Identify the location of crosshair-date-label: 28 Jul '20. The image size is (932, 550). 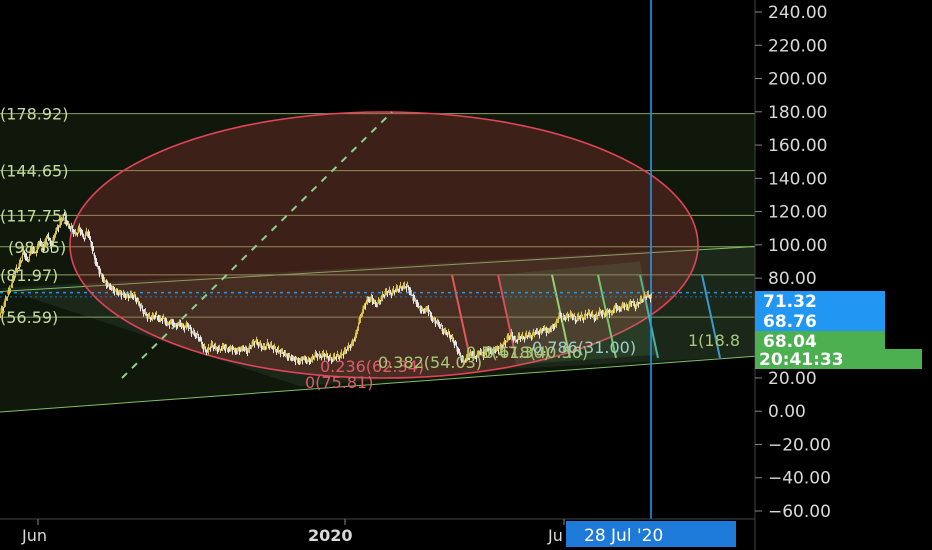
(623, 536).